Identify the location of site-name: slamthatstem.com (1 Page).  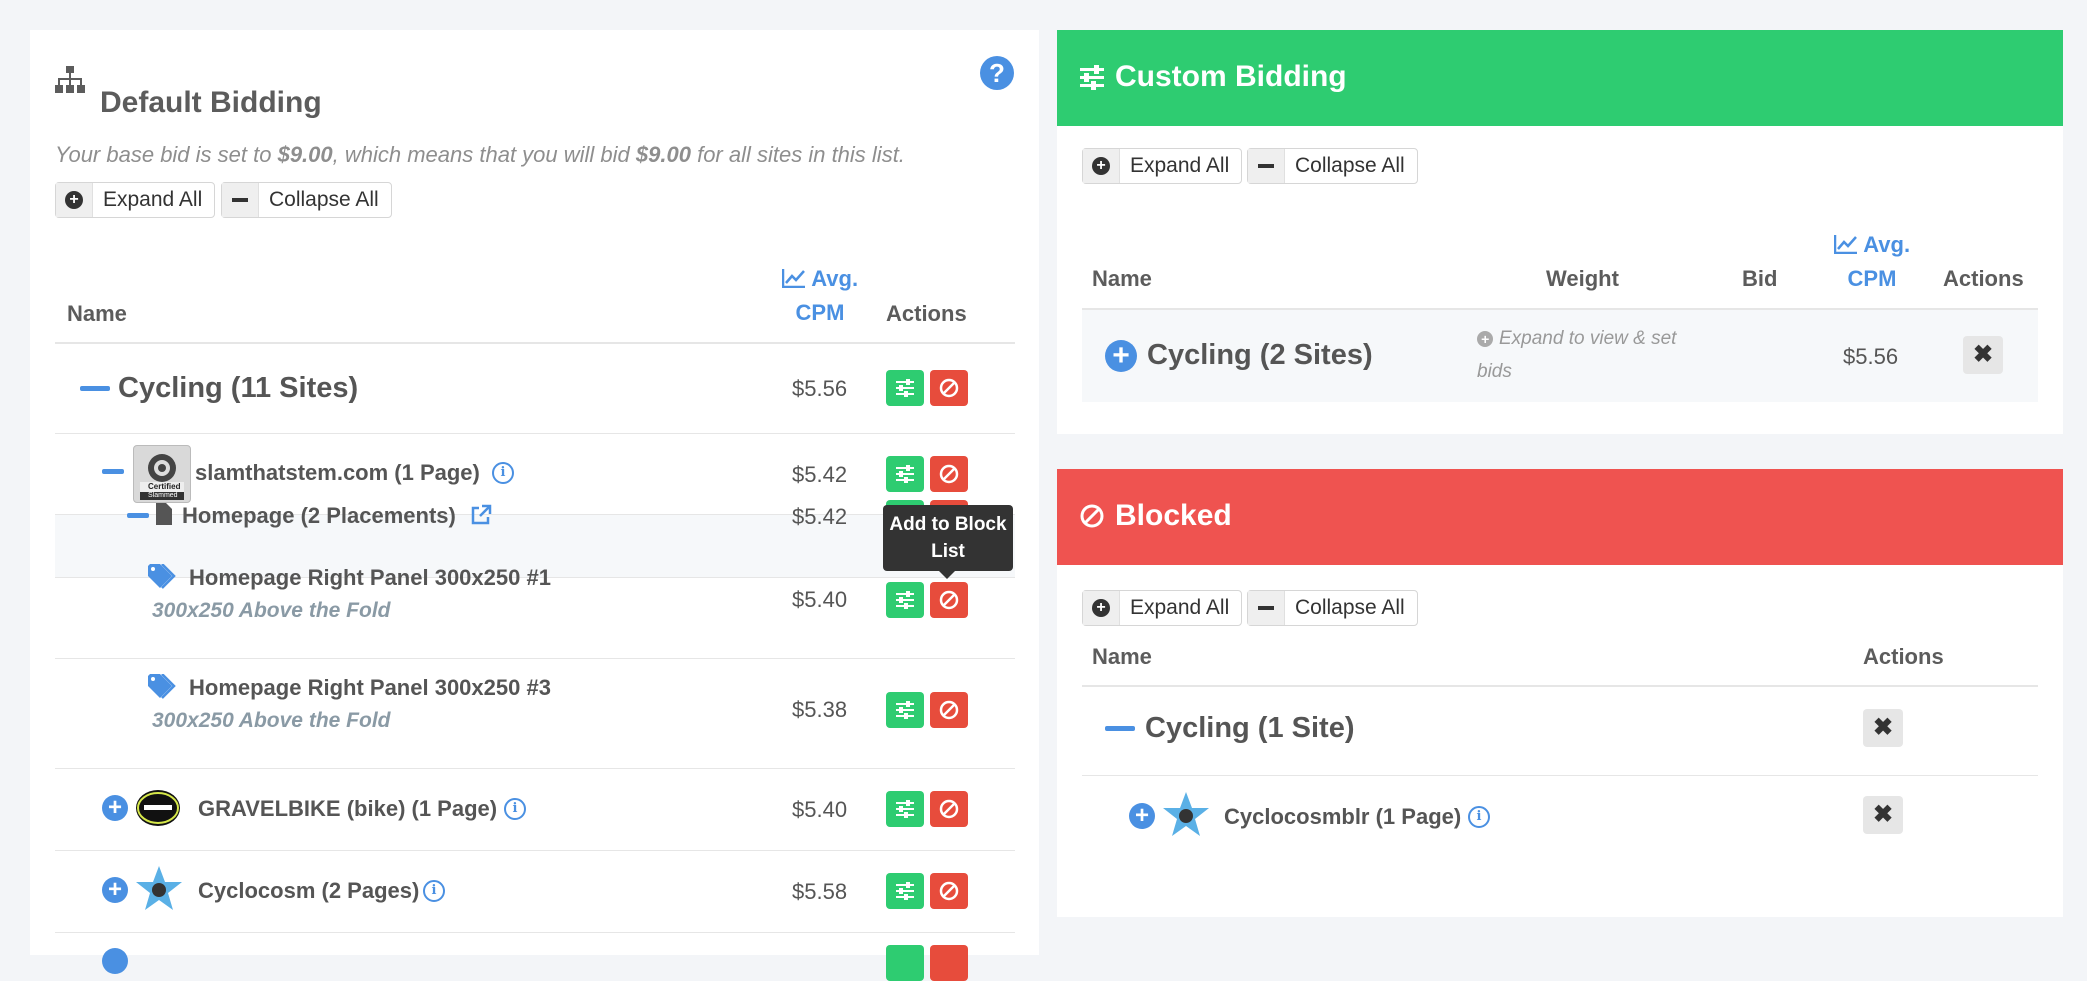
(337, 473).